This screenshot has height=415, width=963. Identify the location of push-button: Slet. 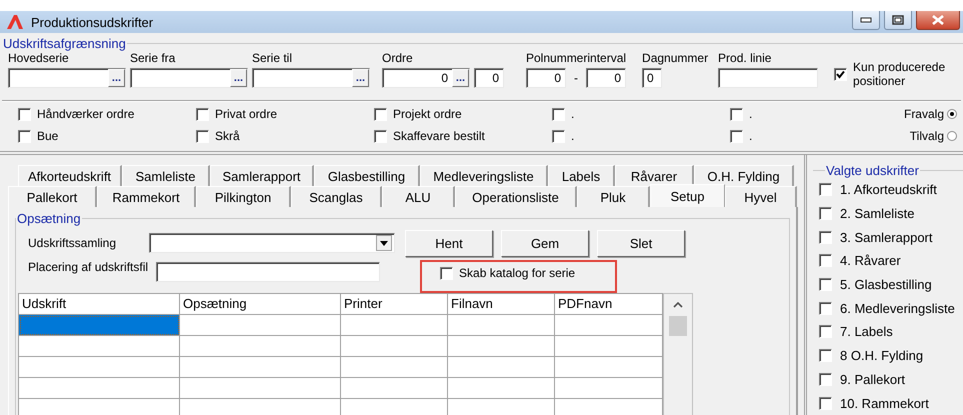
(641, 243).